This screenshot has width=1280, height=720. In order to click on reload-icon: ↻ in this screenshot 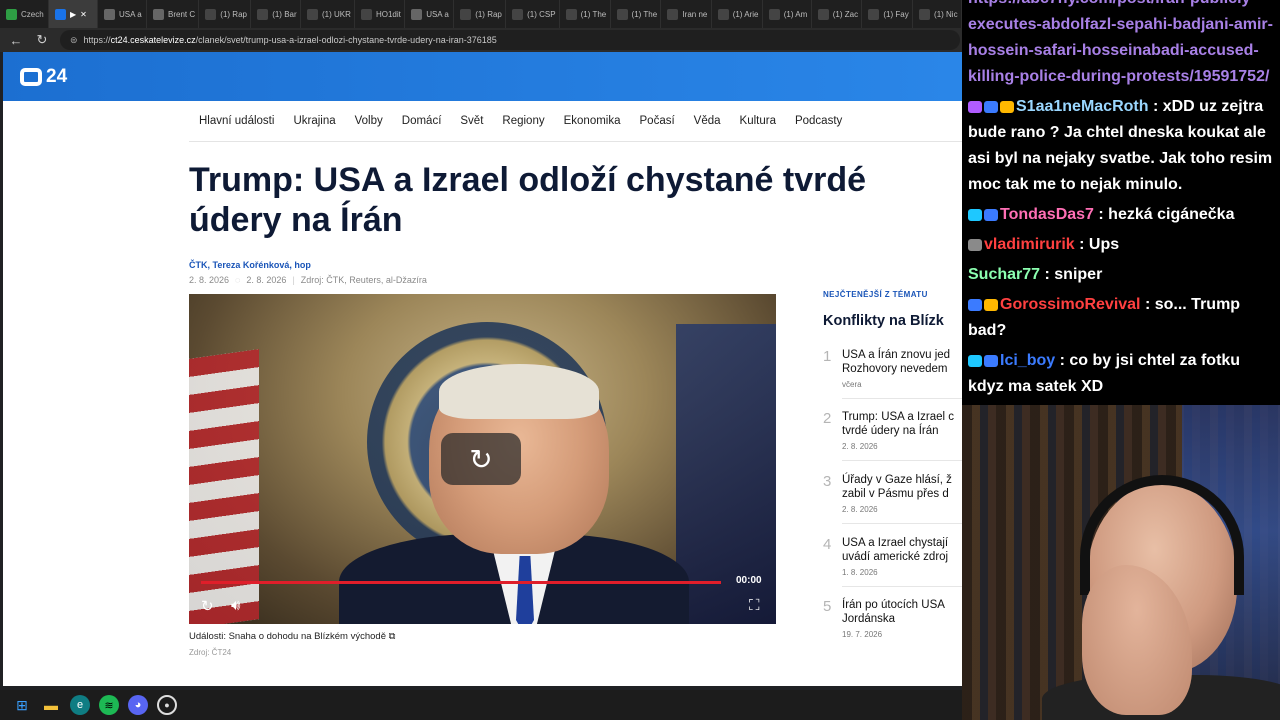, I will do `click(42, 40)`.